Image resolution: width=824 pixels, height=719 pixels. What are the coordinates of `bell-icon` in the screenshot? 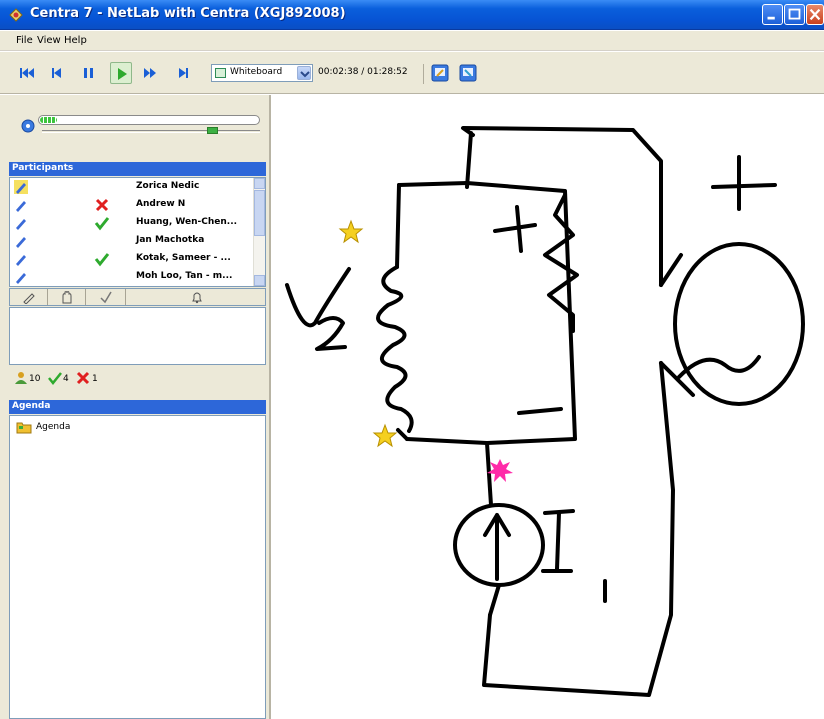 It's located at (196, 298).